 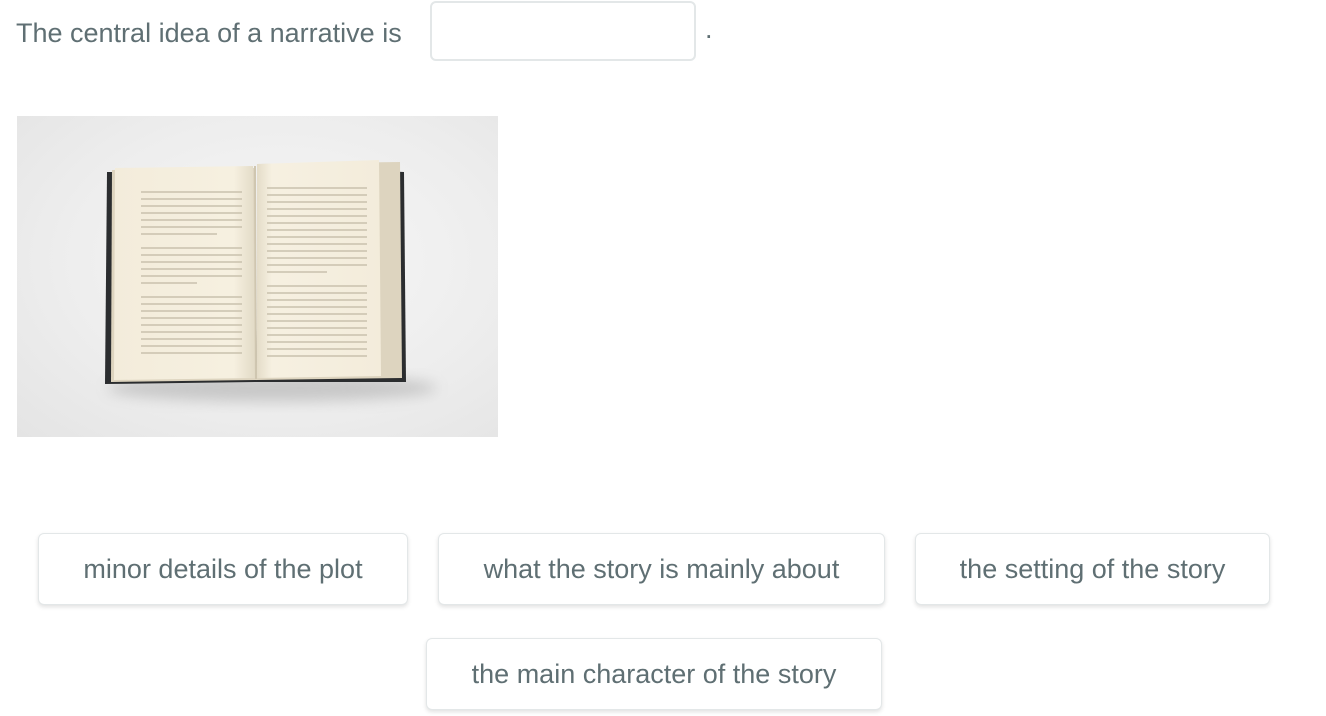 I want to click on choice-label: what the story is mainly about, so click(x=661, y=568).